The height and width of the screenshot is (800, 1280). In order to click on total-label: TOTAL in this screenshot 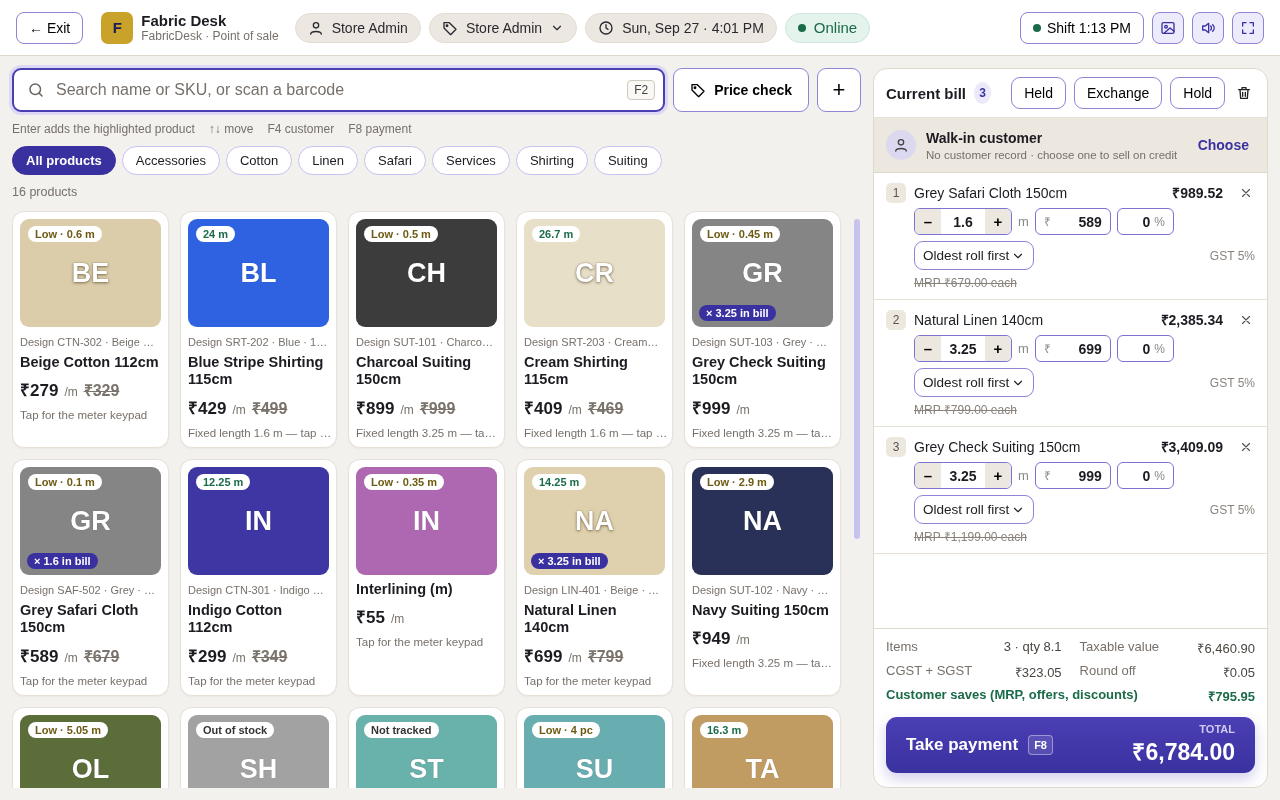, I will do `click(1217, 729)`.